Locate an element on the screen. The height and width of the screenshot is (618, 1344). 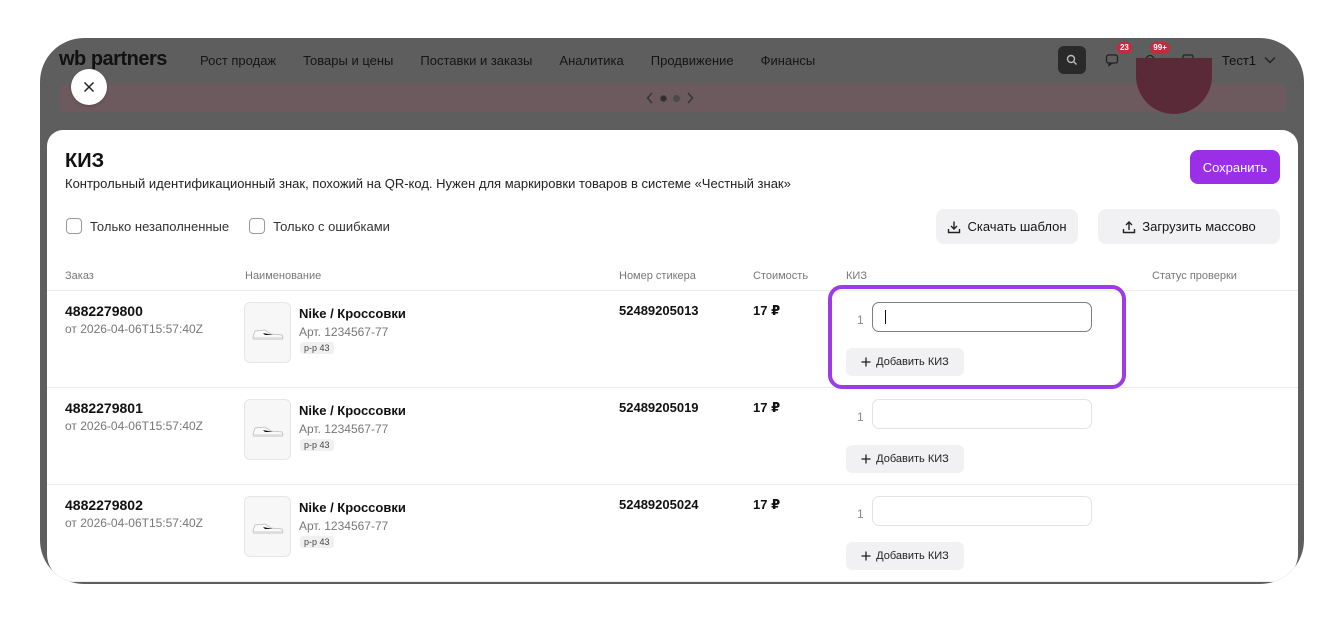
user-menu: Тест1 is located at coordinates (1249, 60).